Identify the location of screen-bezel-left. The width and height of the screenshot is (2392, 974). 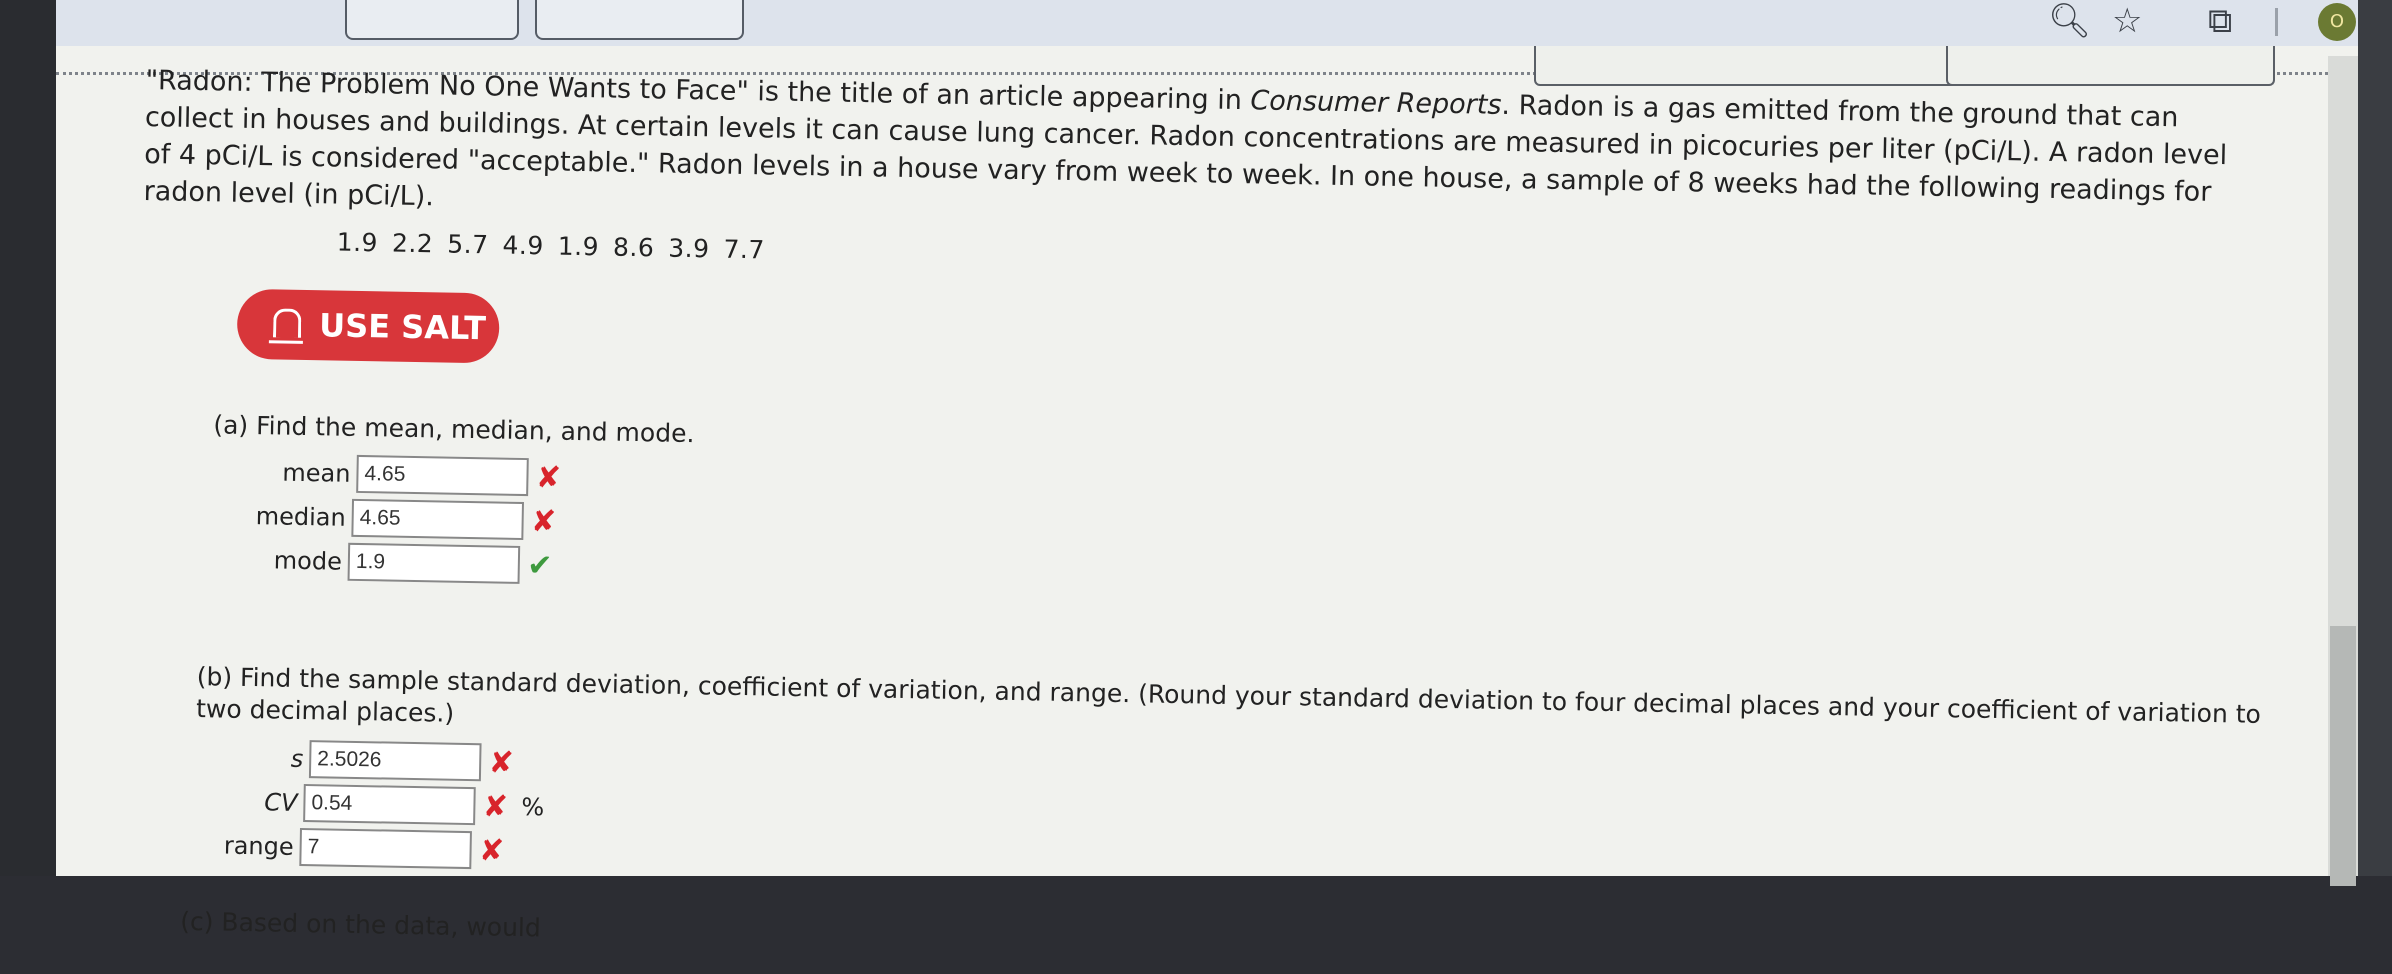
(28, 438).